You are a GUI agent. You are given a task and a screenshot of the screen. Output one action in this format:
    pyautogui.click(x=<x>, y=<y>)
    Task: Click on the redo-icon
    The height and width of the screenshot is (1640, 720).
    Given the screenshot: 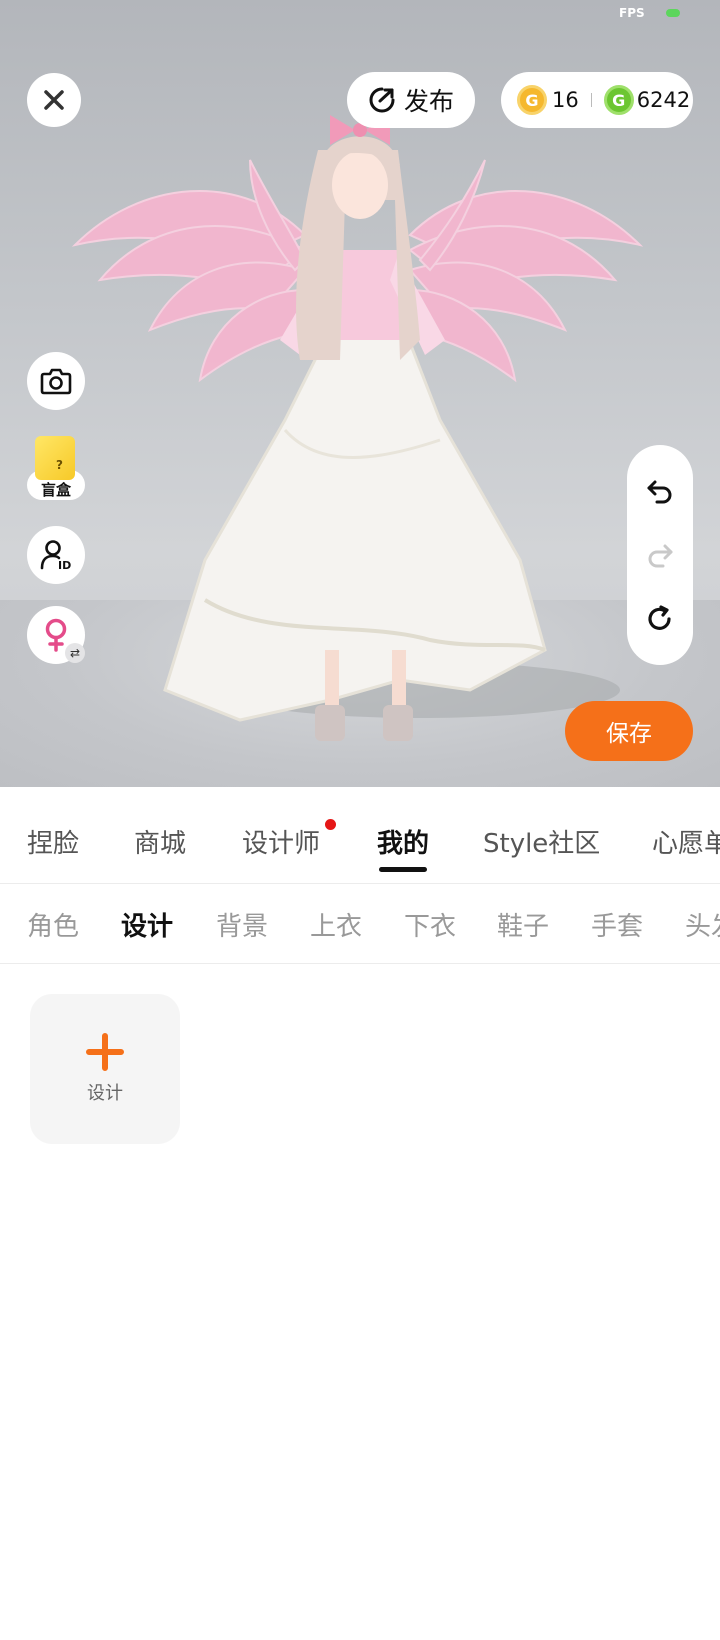 What is the action you would take?
    pyautogui.click(x=660, y=555)
    